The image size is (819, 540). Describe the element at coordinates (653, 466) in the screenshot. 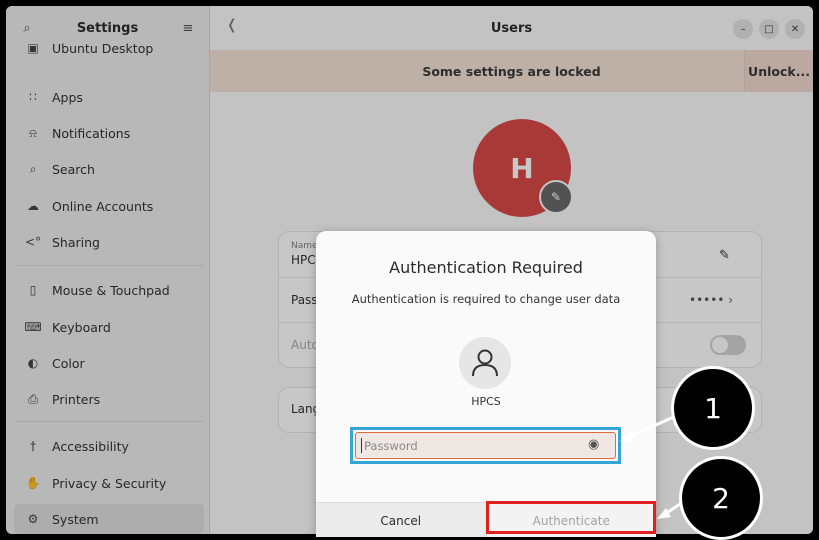

I see `callout-arrows` at that location.